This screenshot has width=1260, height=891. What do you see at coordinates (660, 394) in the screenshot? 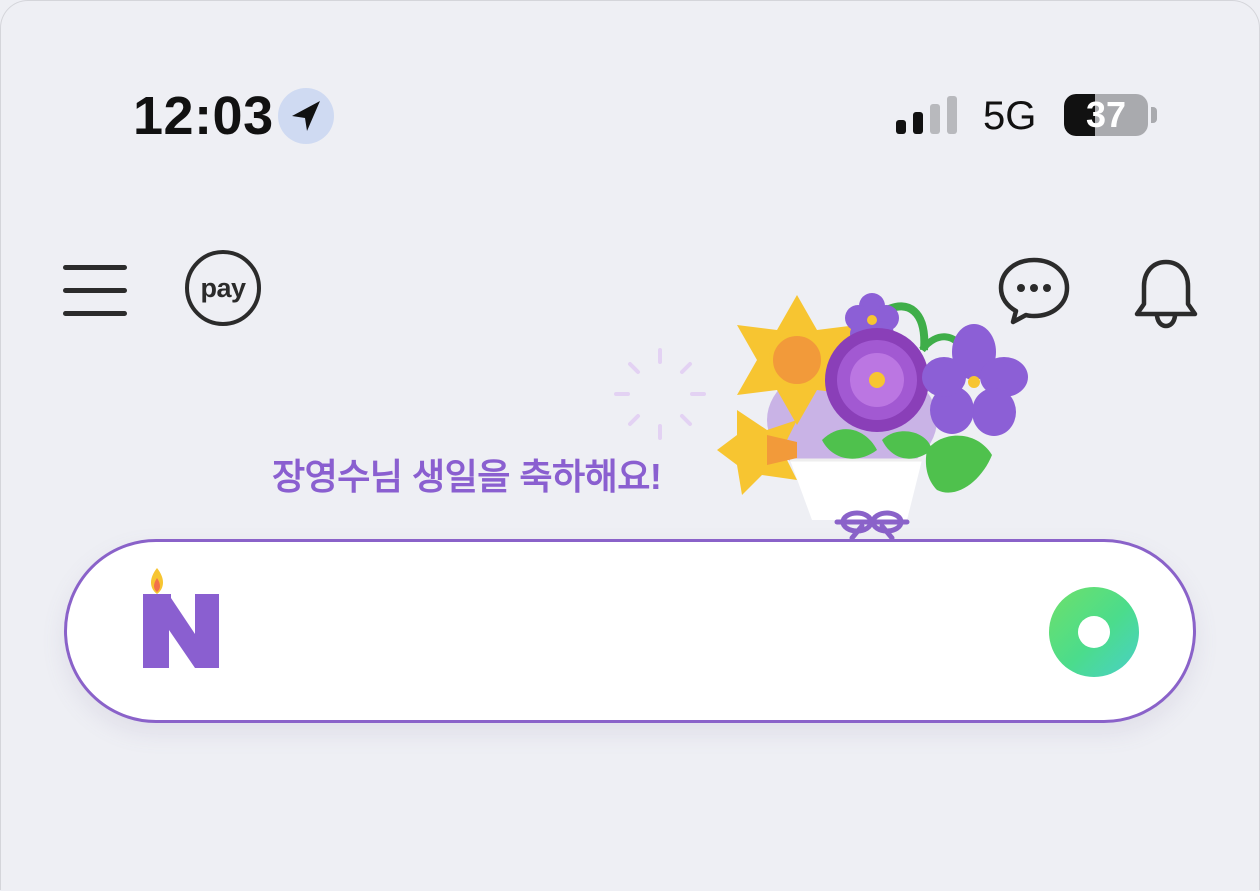
I see `sparkle-decoration` at bounding box center [660, 394].